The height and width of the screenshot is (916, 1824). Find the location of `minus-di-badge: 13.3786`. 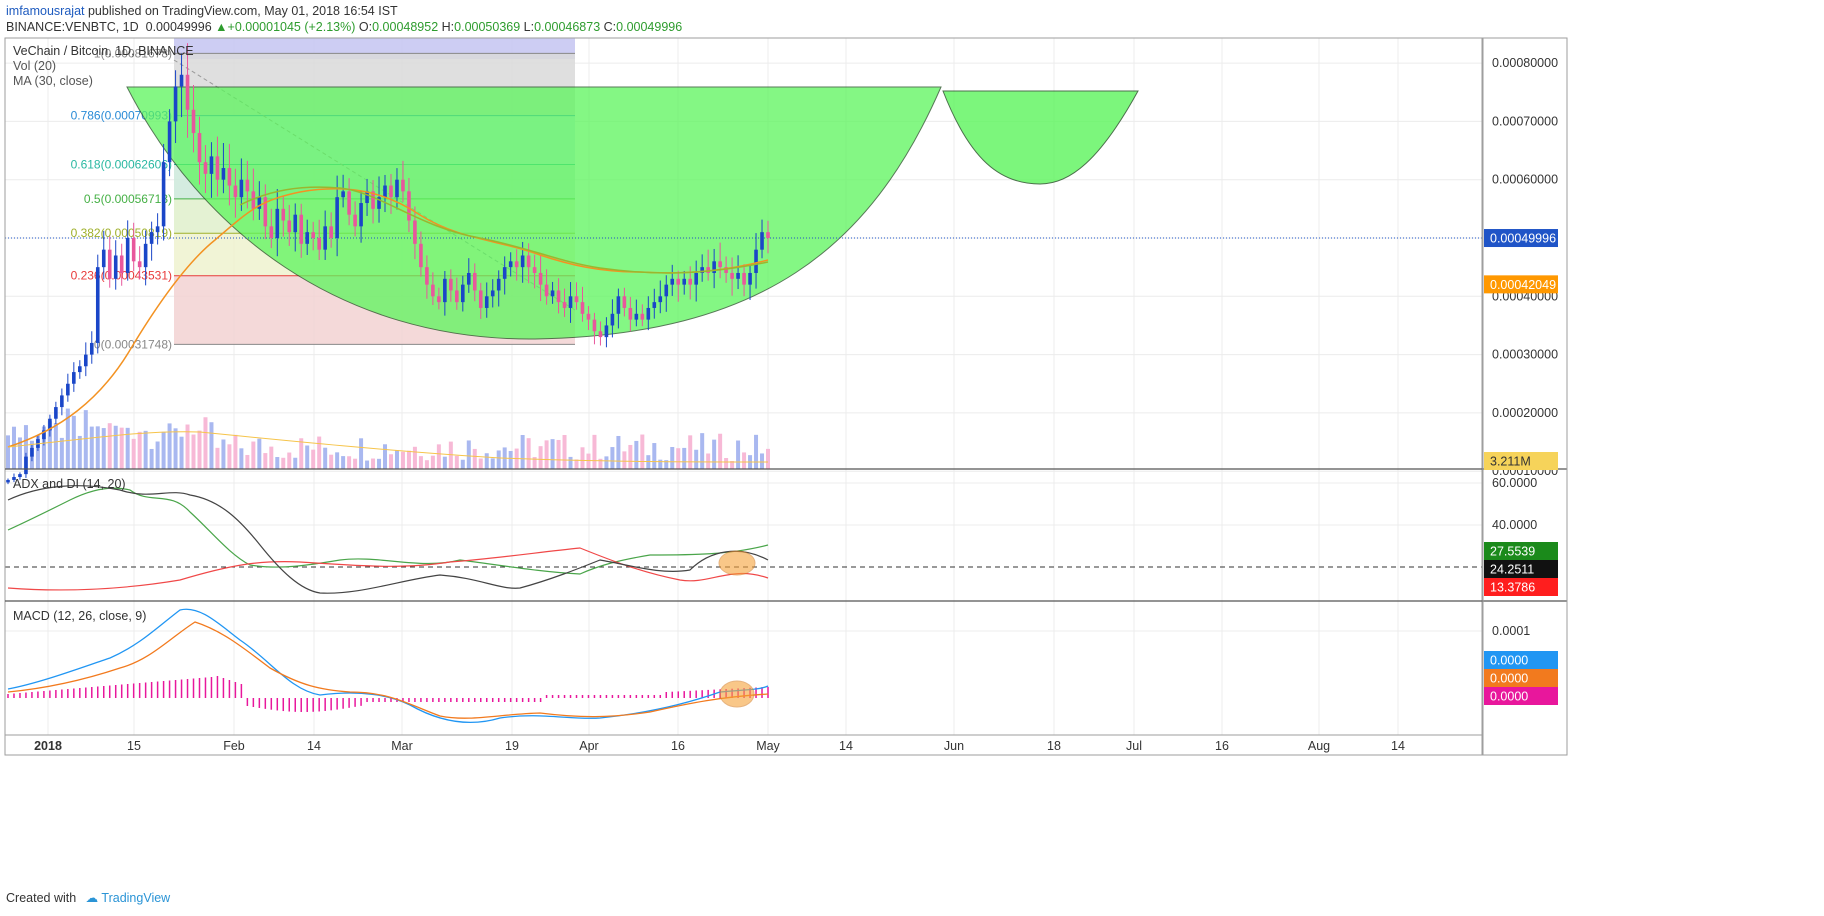

minus-di-badge: 13.3786 is located at coordinates (1512, 588).